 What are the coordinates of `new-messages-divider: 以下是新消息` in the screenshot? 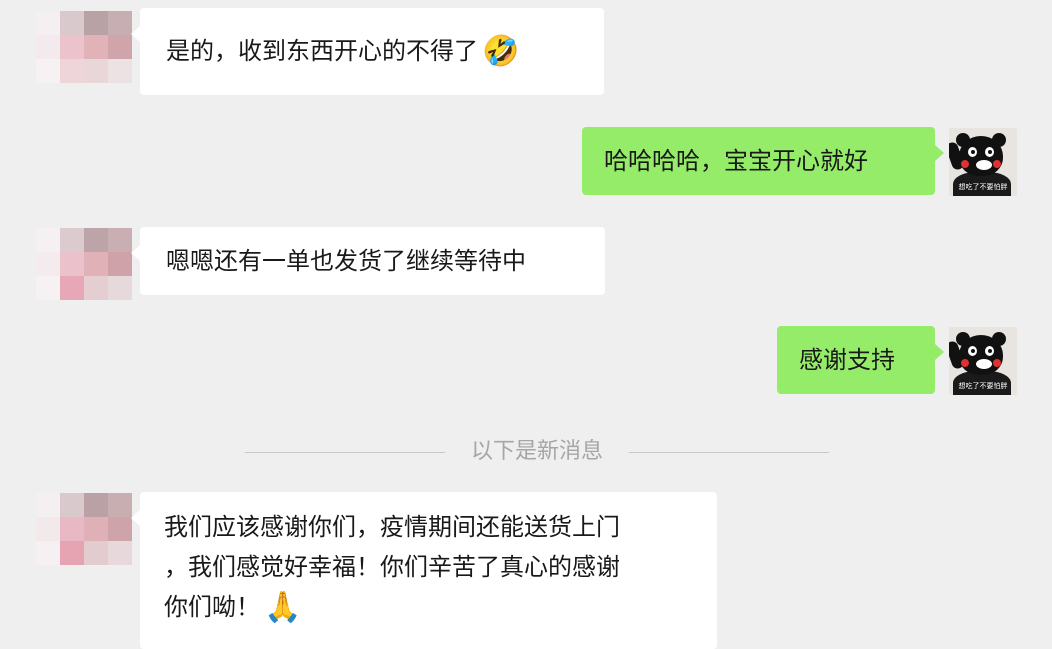 It's located at (537, 451).